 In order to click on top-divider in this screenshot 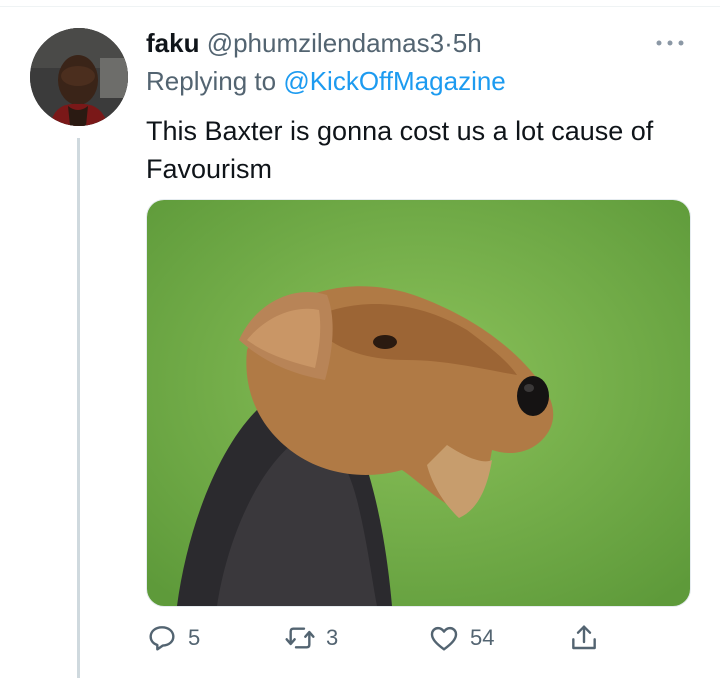, I will do `click(360, 3)`.